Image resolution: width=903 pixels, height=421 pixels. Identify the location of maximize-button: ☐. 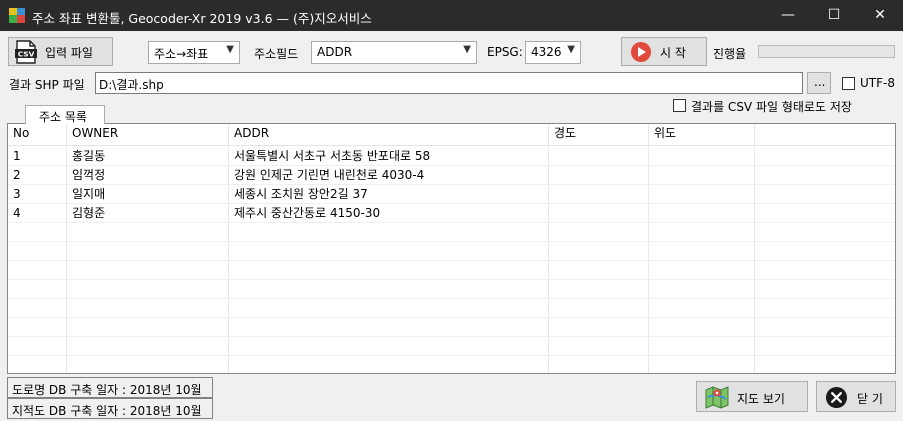
(834, 15).